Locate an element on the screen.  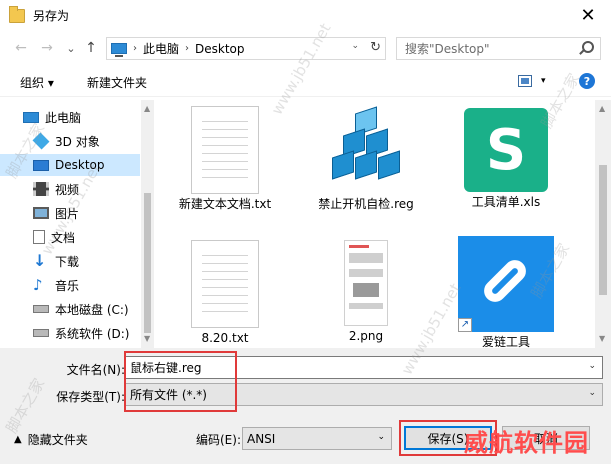
sidebar-item-label: 视频 is located at coordinates (67, 189).